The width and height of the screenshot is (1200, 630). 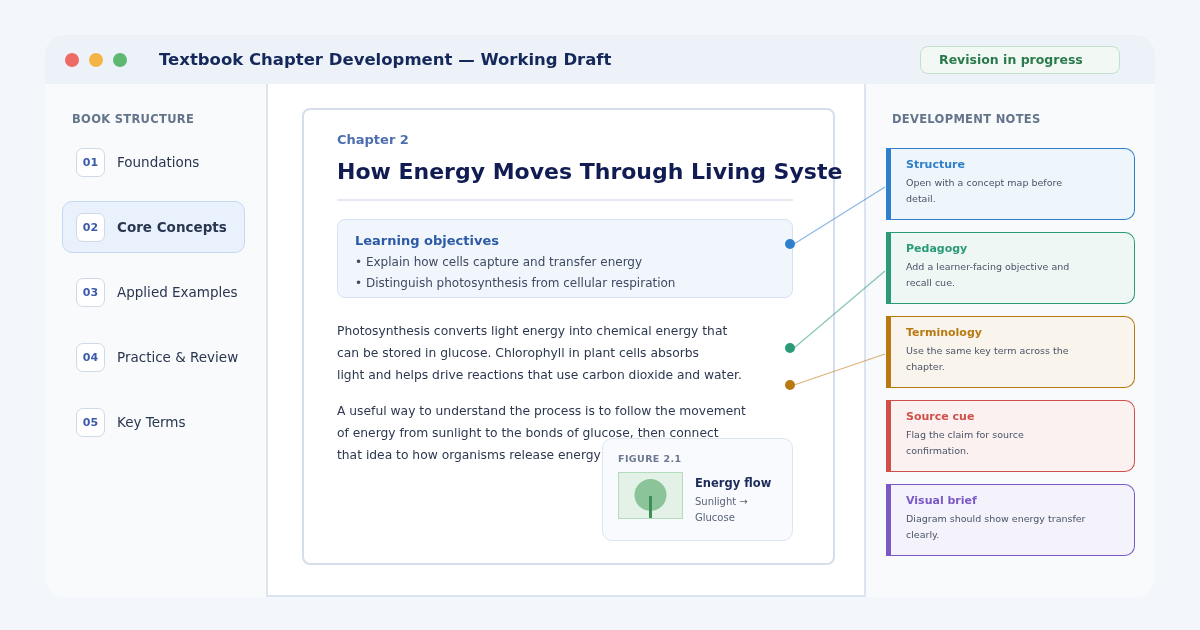 I want to click on chapter-nav-item: 04 Practice & Review, so click(x=153, y=357).